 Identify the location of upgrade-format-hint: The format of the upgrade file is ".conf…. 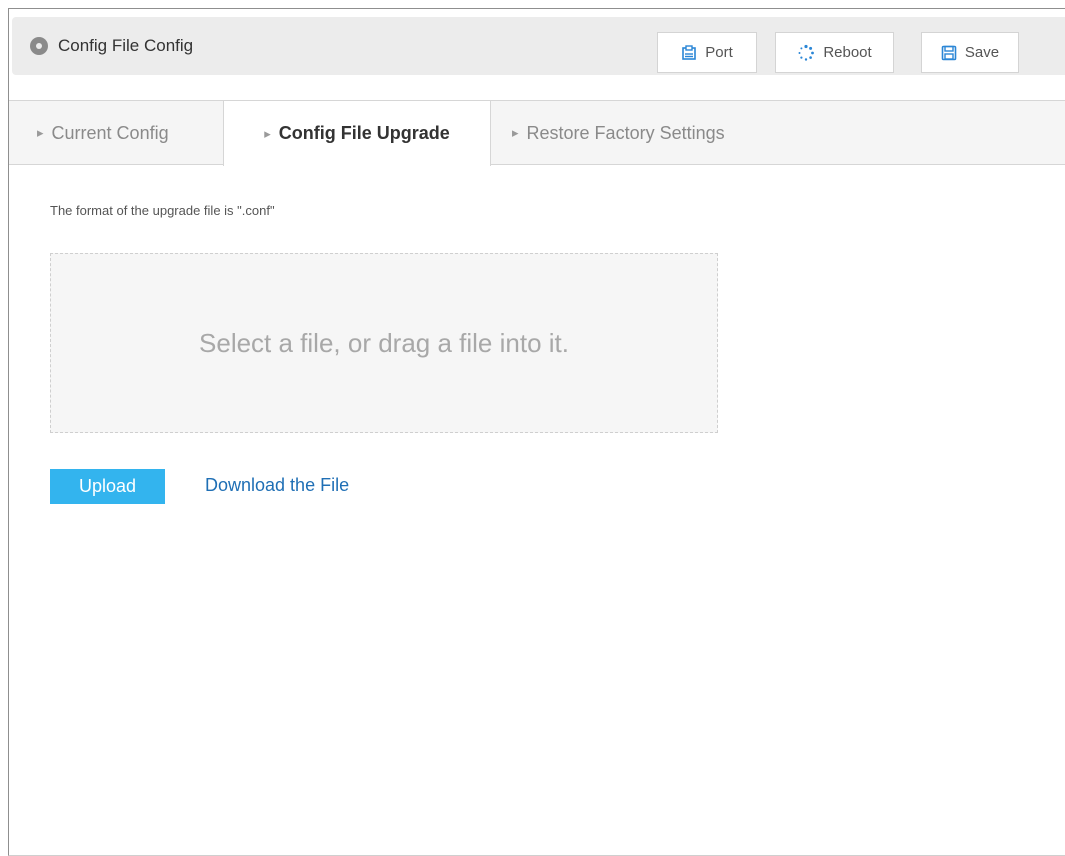
(162, 210).